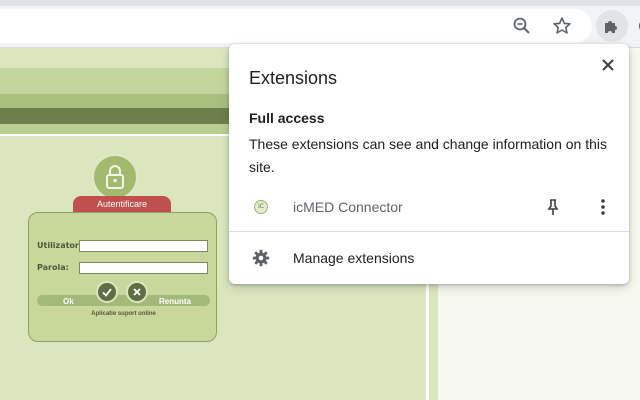 The image size is (640, 400). I want to click on browser-toolbar, so click(320, 24).